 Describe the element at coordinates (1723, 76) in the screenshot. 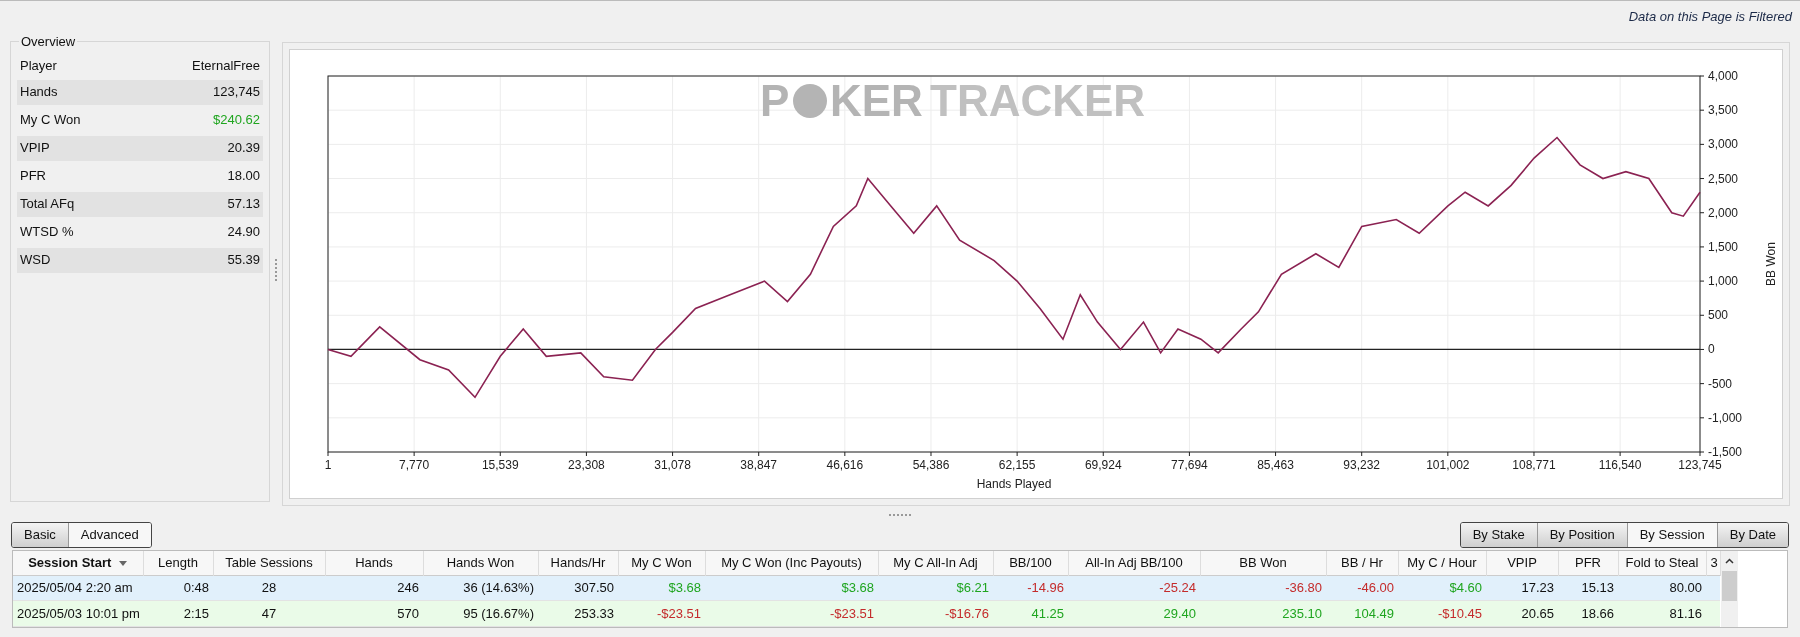

I see `y-tick-label: 4,000` at that location.